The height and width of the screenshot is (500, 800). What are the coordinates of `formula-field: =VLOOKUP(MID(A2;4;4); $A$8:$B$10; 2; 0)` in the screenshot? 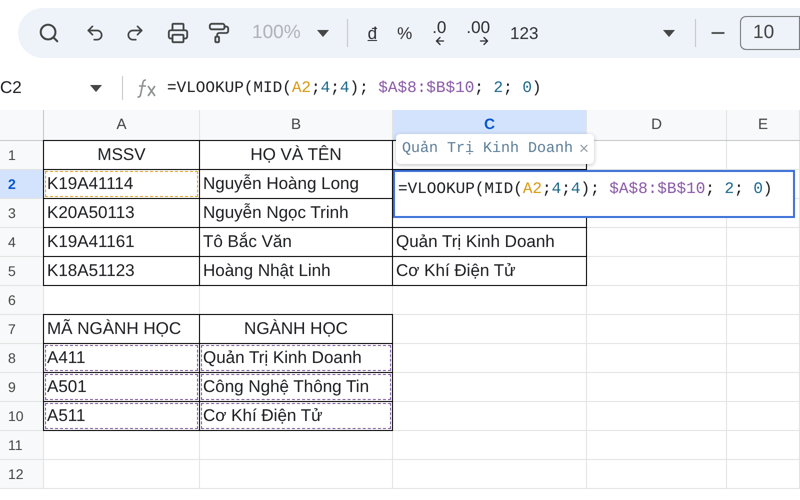 It's located at (354, 88).